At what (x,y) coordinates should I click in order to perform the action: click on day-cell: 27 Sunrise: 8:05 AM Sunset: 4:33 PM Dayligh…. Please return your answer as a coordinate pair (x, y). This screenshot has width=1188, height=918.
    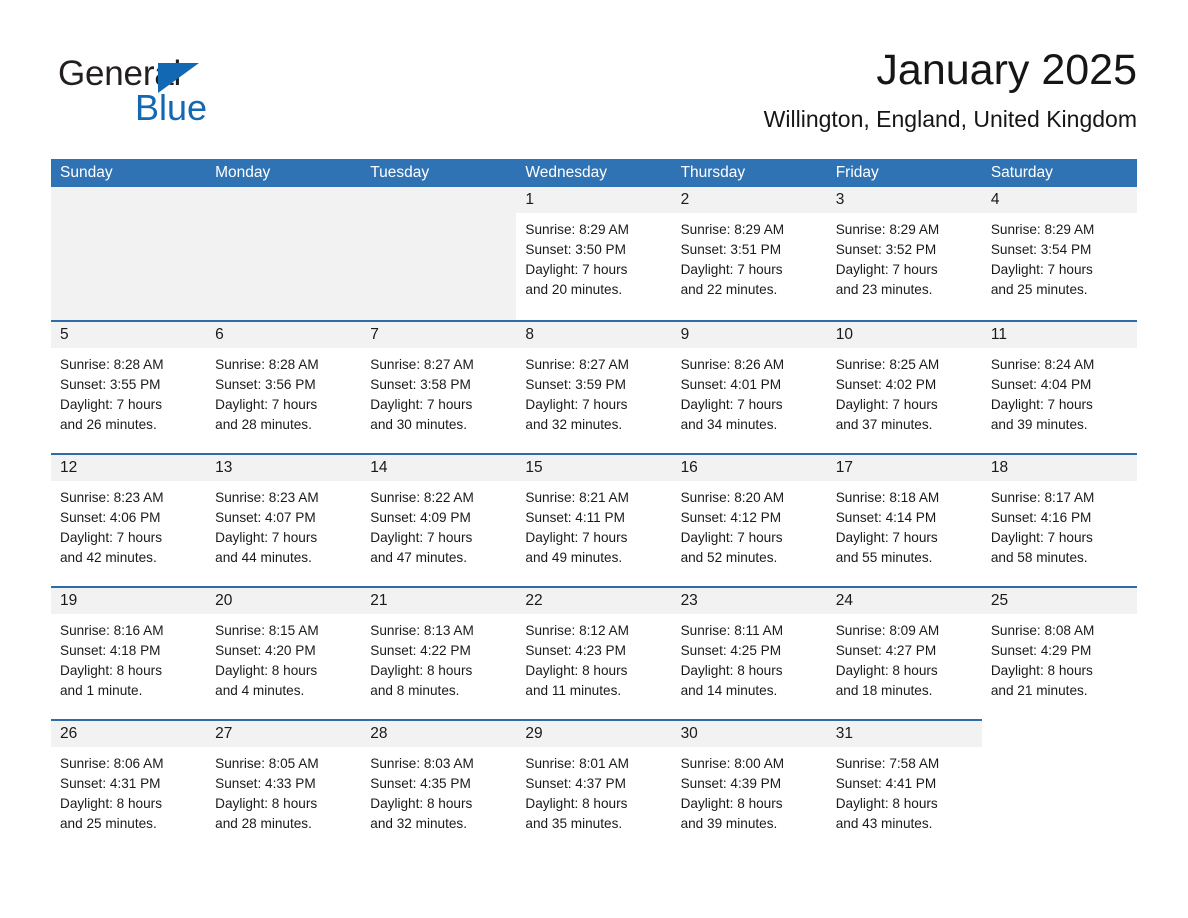
    Looking at the image, I should click on (284, 786).